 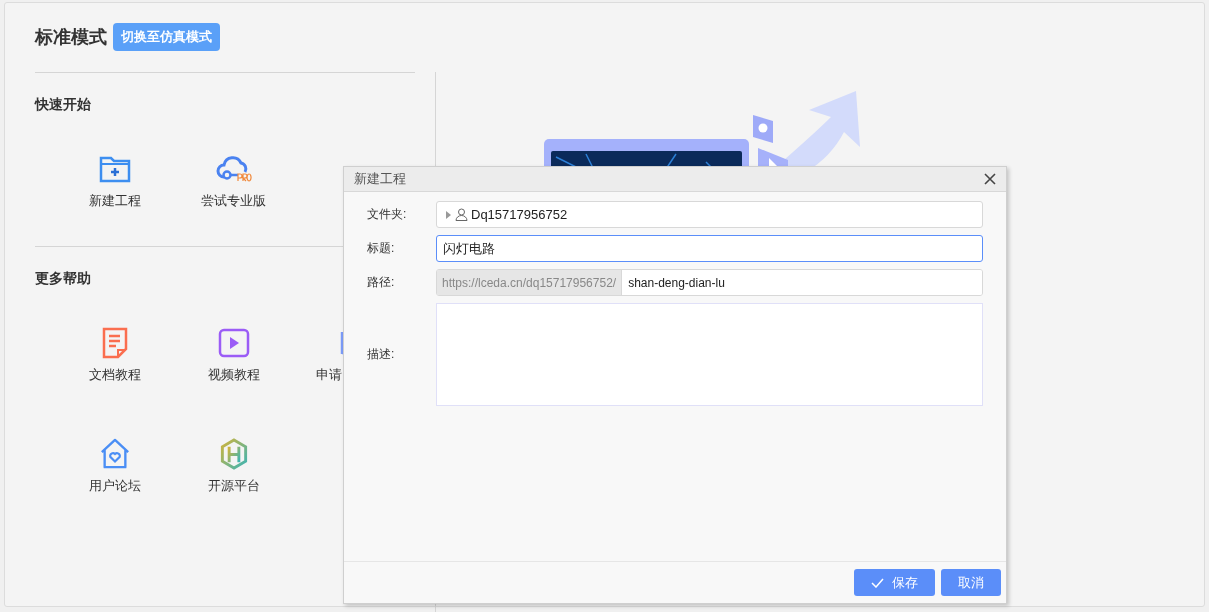 I want to click on section-heading: 快速开始, so click(x=63, y=104).